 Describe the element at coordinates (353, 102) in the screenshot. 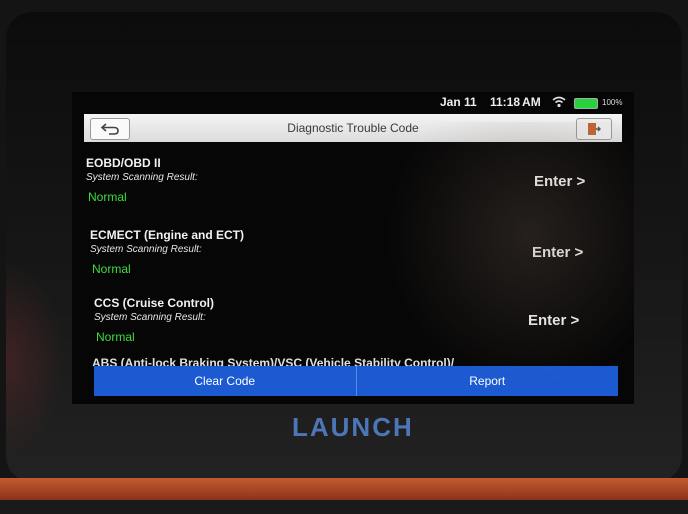

I see `status-bar: Jan 11 11:18 AM 100%` at that location.